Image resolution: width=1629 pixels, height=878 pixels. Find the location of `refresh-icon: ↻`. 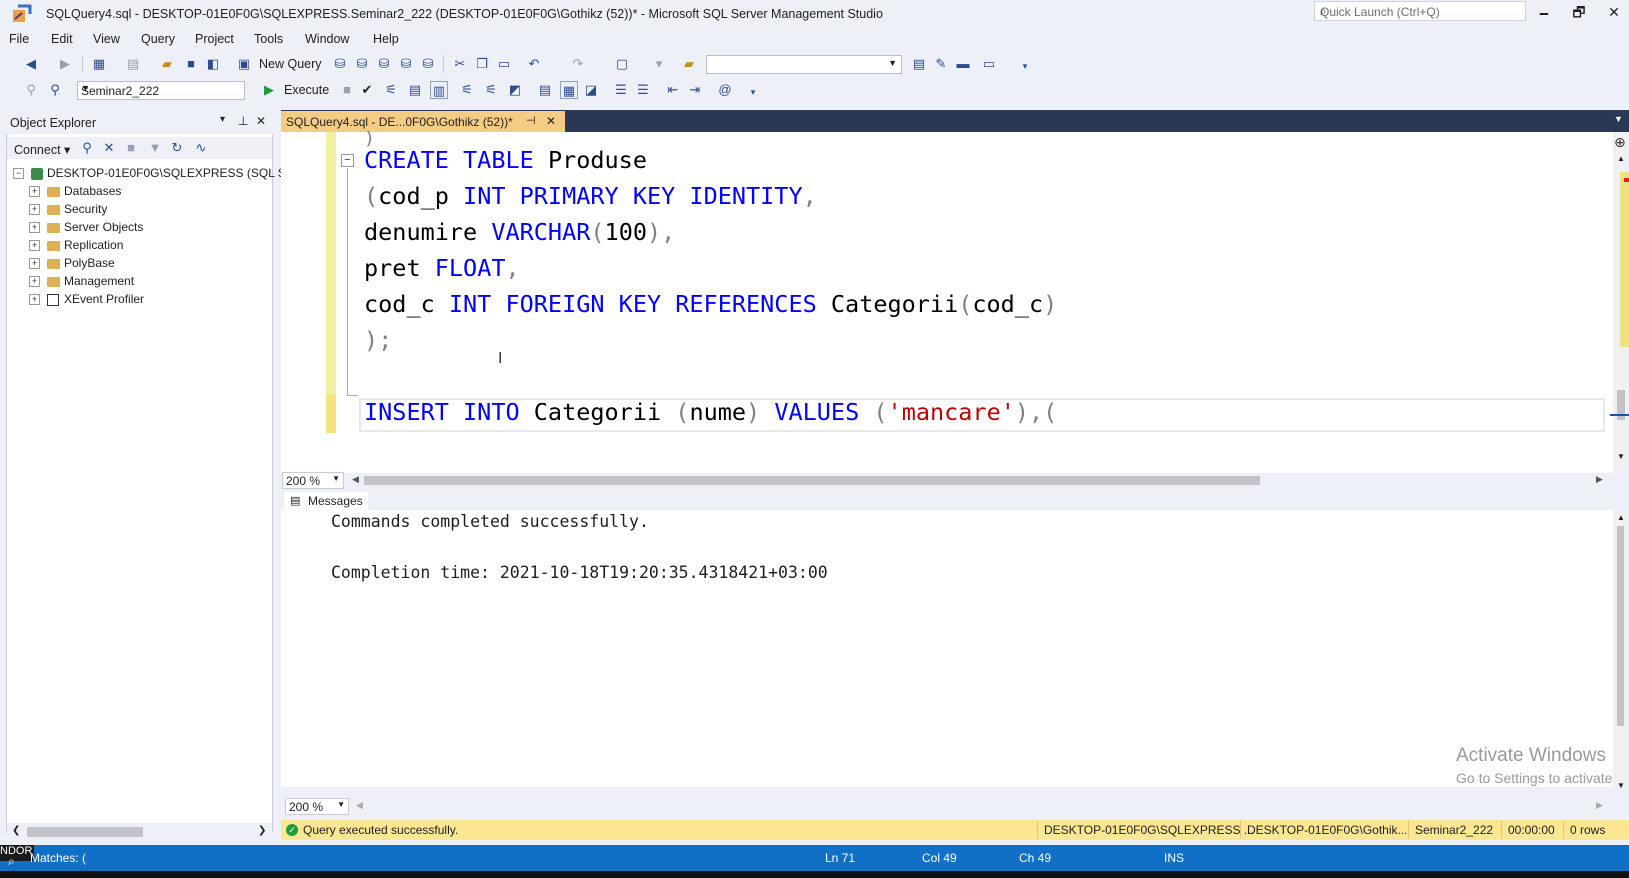

refresh-icon: ↻ is located at coordinates (177, 148).